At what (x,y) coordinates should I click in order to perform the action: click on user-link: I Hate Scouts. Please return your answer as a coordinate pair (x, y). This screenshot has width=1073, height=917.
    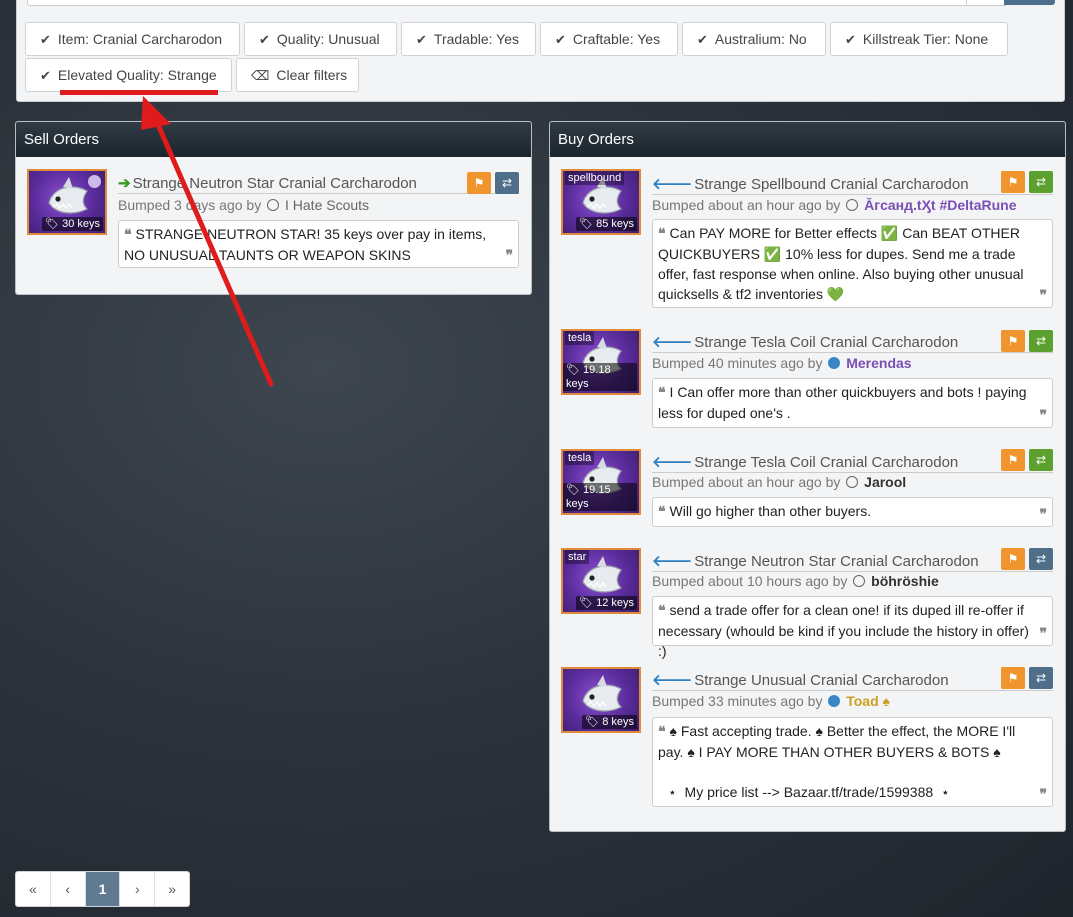
    Looking at the image, I should click on (327, 205).